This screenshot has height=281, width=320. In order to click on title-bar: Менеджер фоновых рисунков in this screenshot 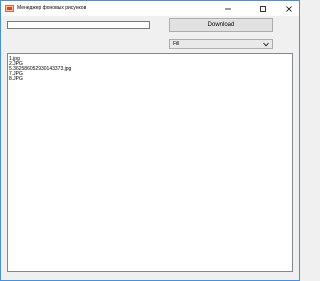, I will do `click(150, 8)`.